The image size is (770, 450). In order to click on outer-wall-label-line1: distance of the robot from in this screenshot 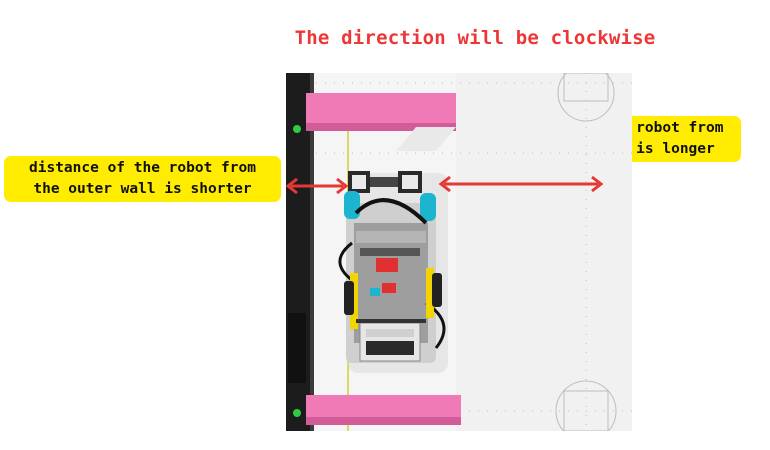, I will do `click(142, 168)`.